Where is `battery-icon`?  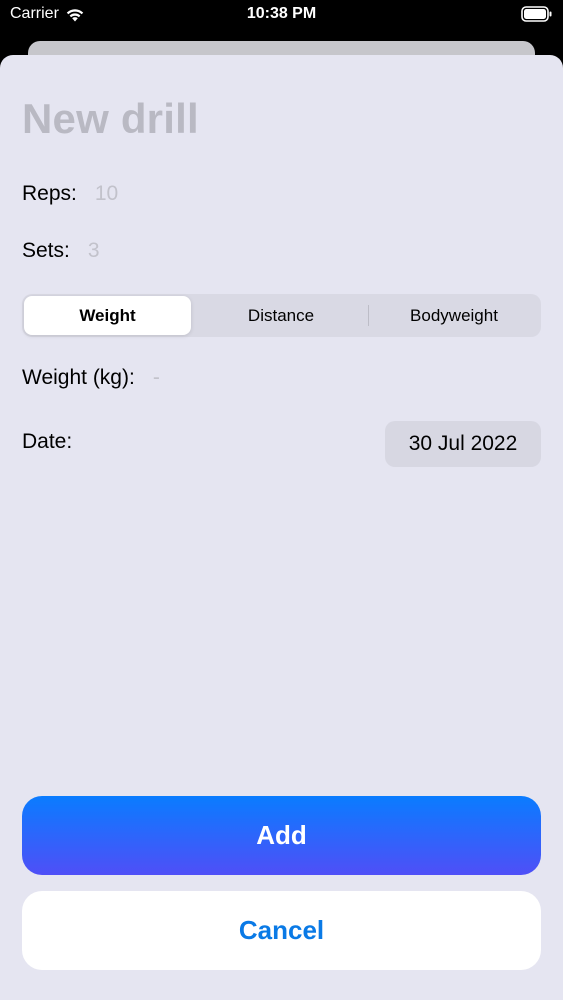 battery-icon is located at coordinates (537, 14).